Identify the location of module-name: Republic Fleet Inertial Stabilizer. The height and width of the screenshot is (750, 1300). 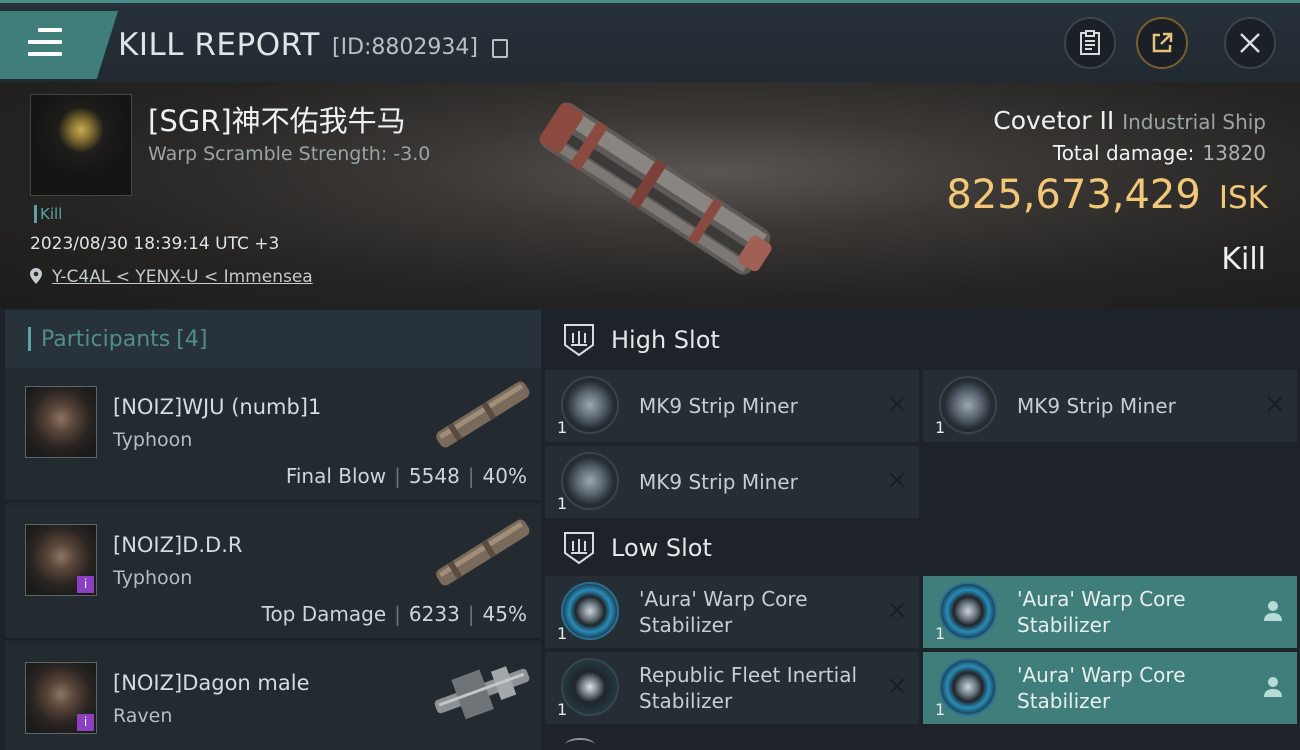
(748, 688).